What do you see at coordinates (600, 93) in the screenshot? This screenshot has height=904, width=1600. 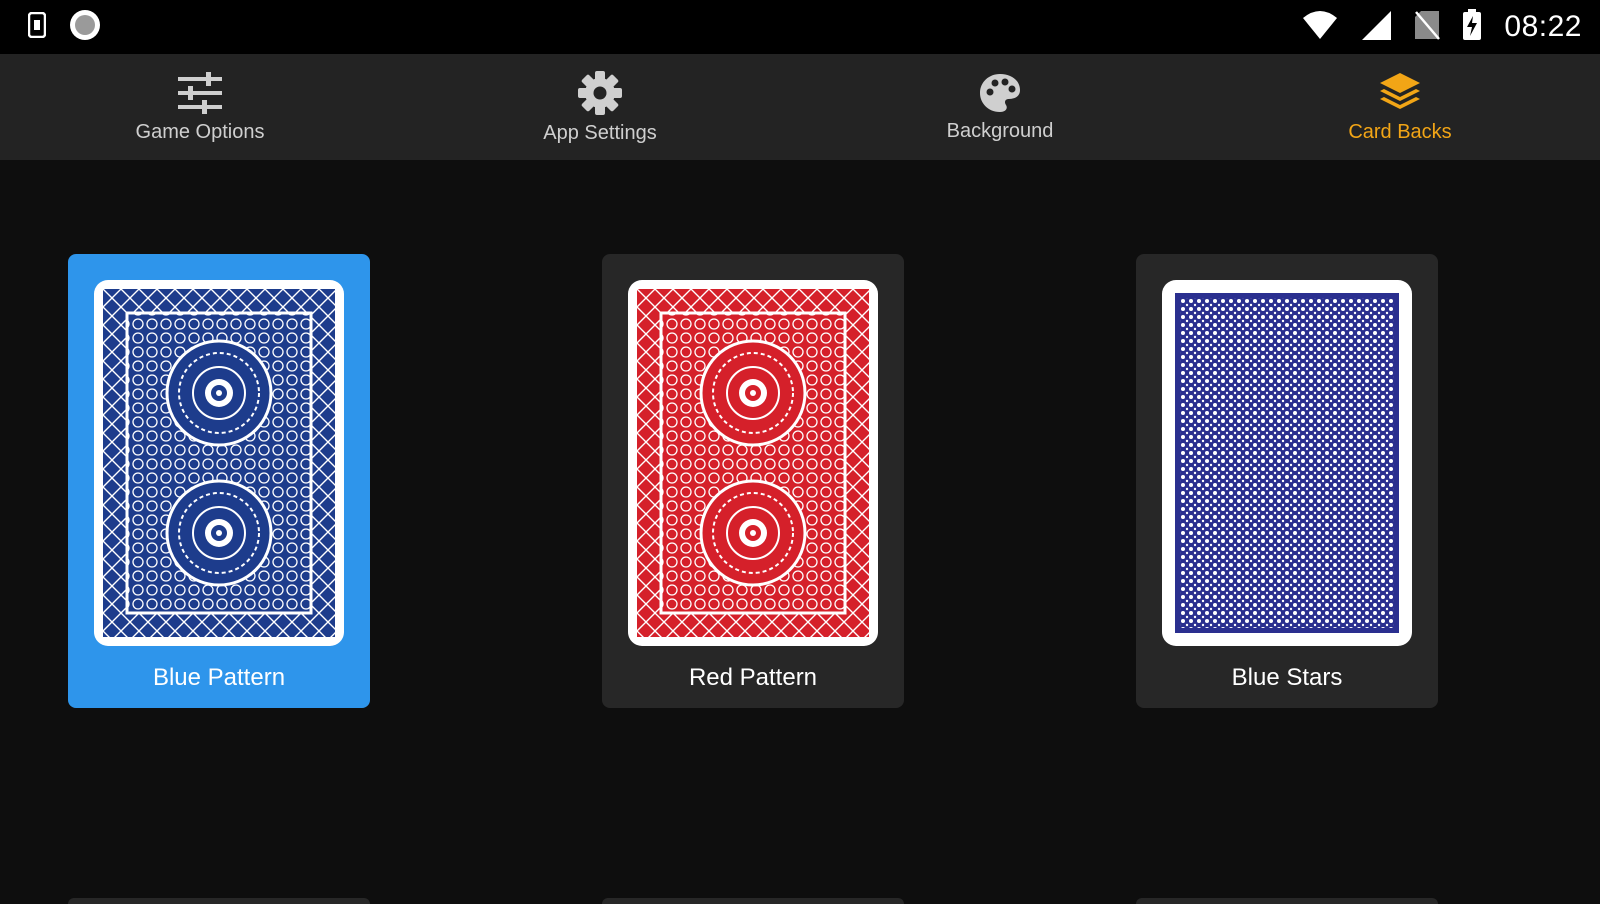 I see `gear-icon` at bounding box center [600, 93].